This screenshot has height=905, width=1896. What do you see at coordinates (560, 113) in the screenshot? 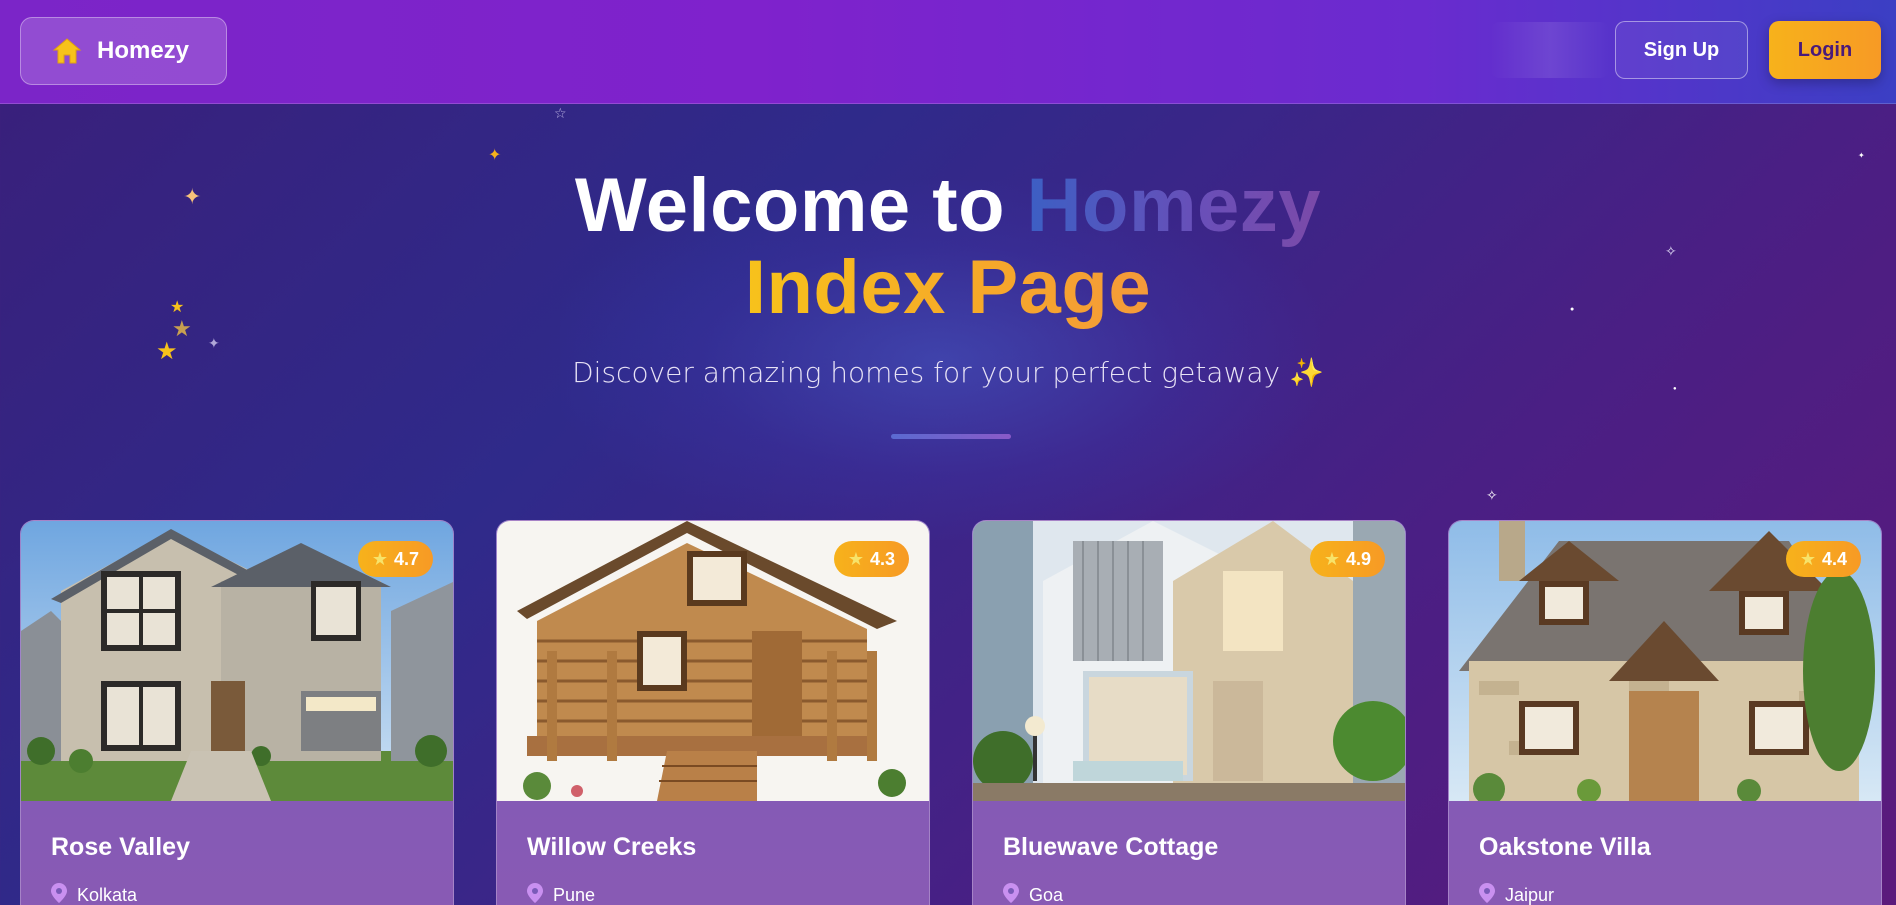
I see `star-icon: ☆` at bounding box center [560, 113].